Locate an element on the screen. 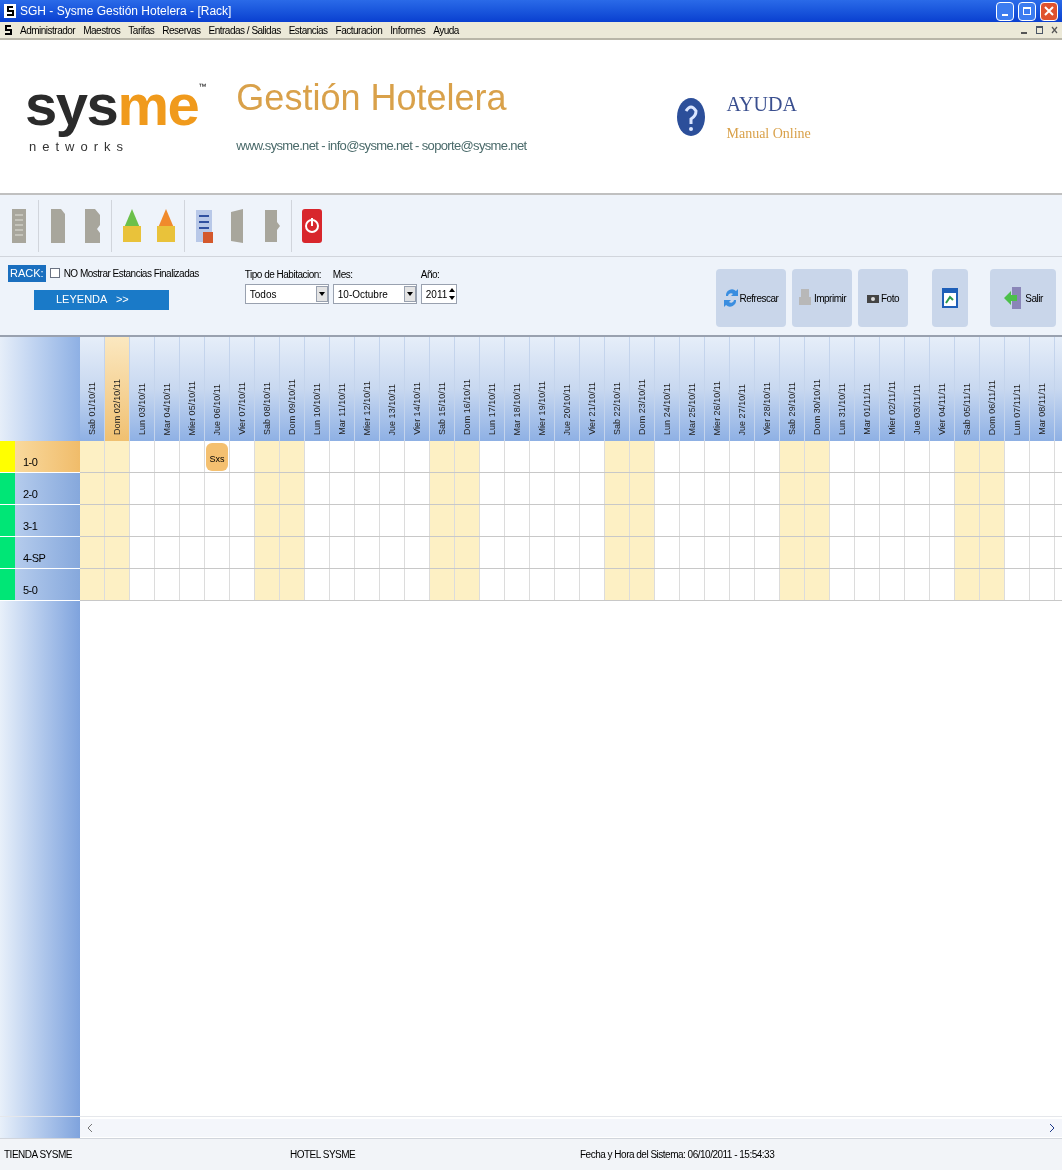 The height and width of the screenshot is (1170, 1062). app-menu-icon is located at coordinates (8, 30).